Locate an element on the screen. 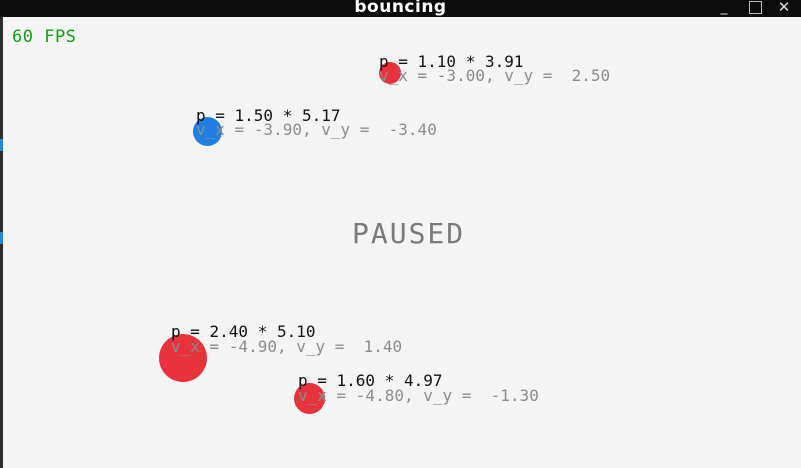 The height and width of the screenshot is (468, 801). fps-counter: 60 FPS is located at coordinates (44, 37).